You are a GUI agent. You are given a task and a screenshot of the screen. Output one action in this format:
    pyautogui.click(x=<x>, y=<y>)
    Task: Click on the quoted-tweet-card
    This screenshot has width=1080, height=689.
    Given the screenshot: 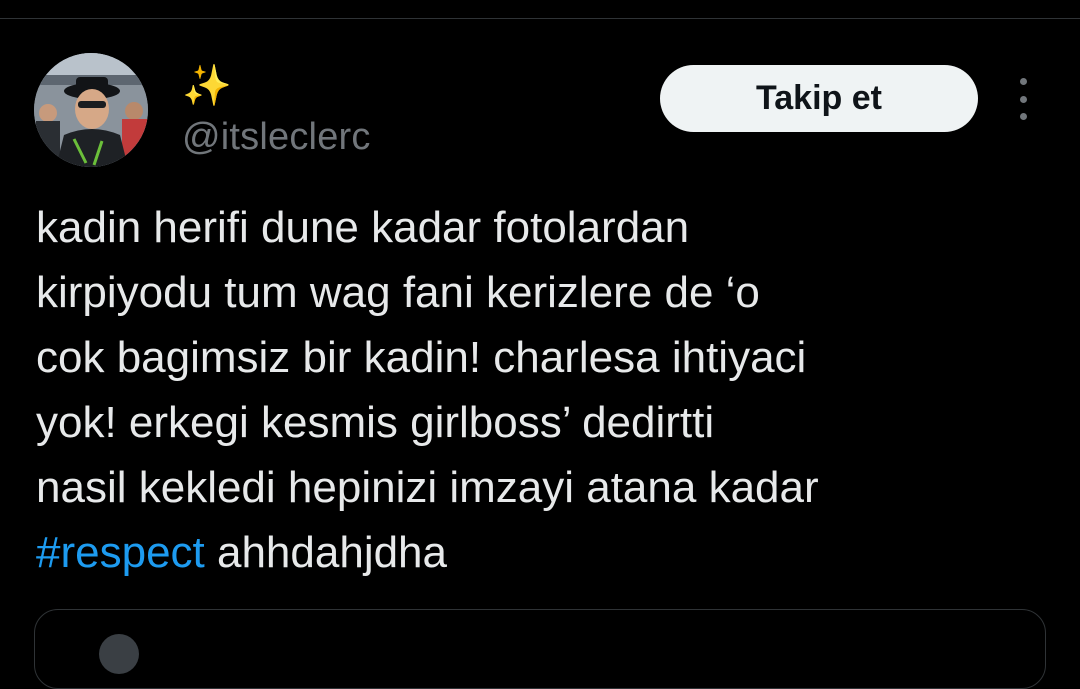 What is the action you would take?
    pyautogui.click(x=540, y=649)
    